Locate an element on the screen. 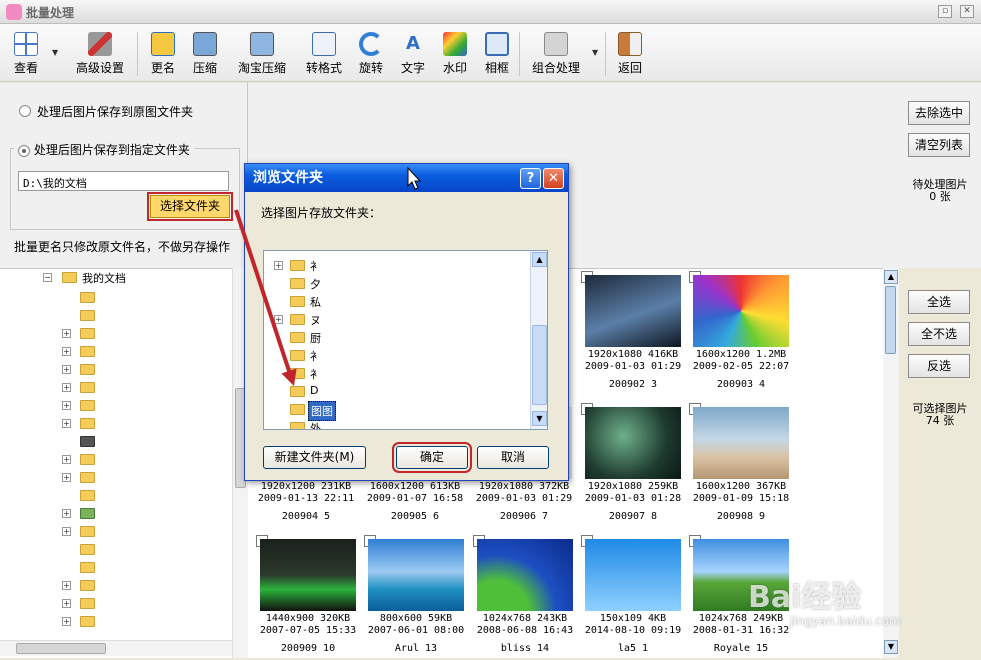 The width and height of the screenshot is (981, 660). compress-icon is located at coordinates (205, 44).